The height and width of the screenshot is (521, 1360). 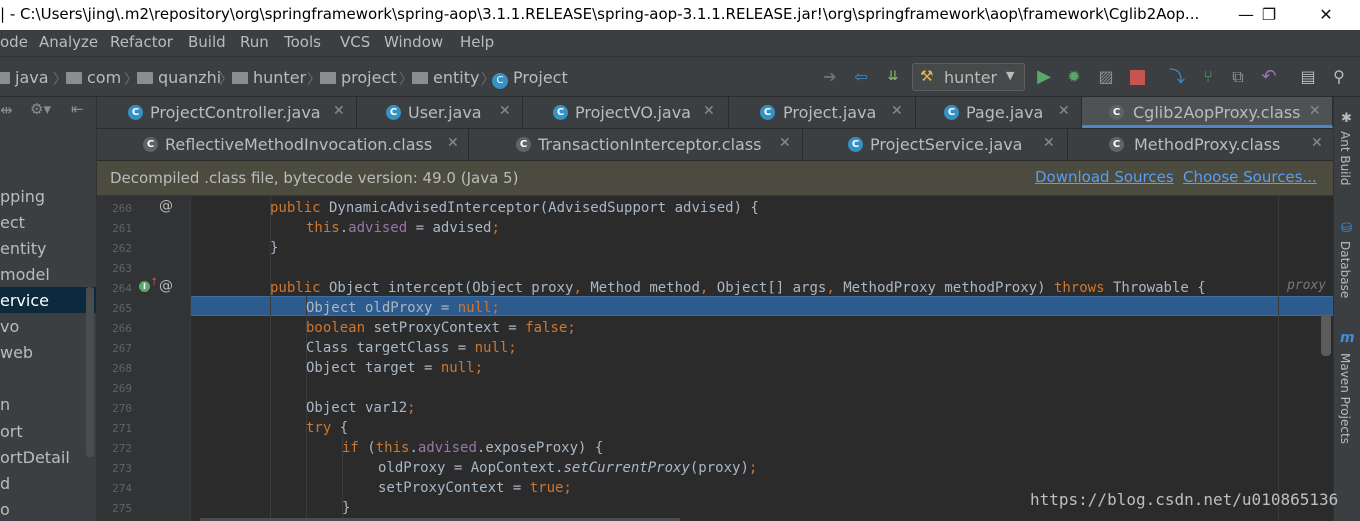 What do you see at coordinates (413, 42) in the screenshot?
I see `menu-window: Window` at bounding box center [413, 42].